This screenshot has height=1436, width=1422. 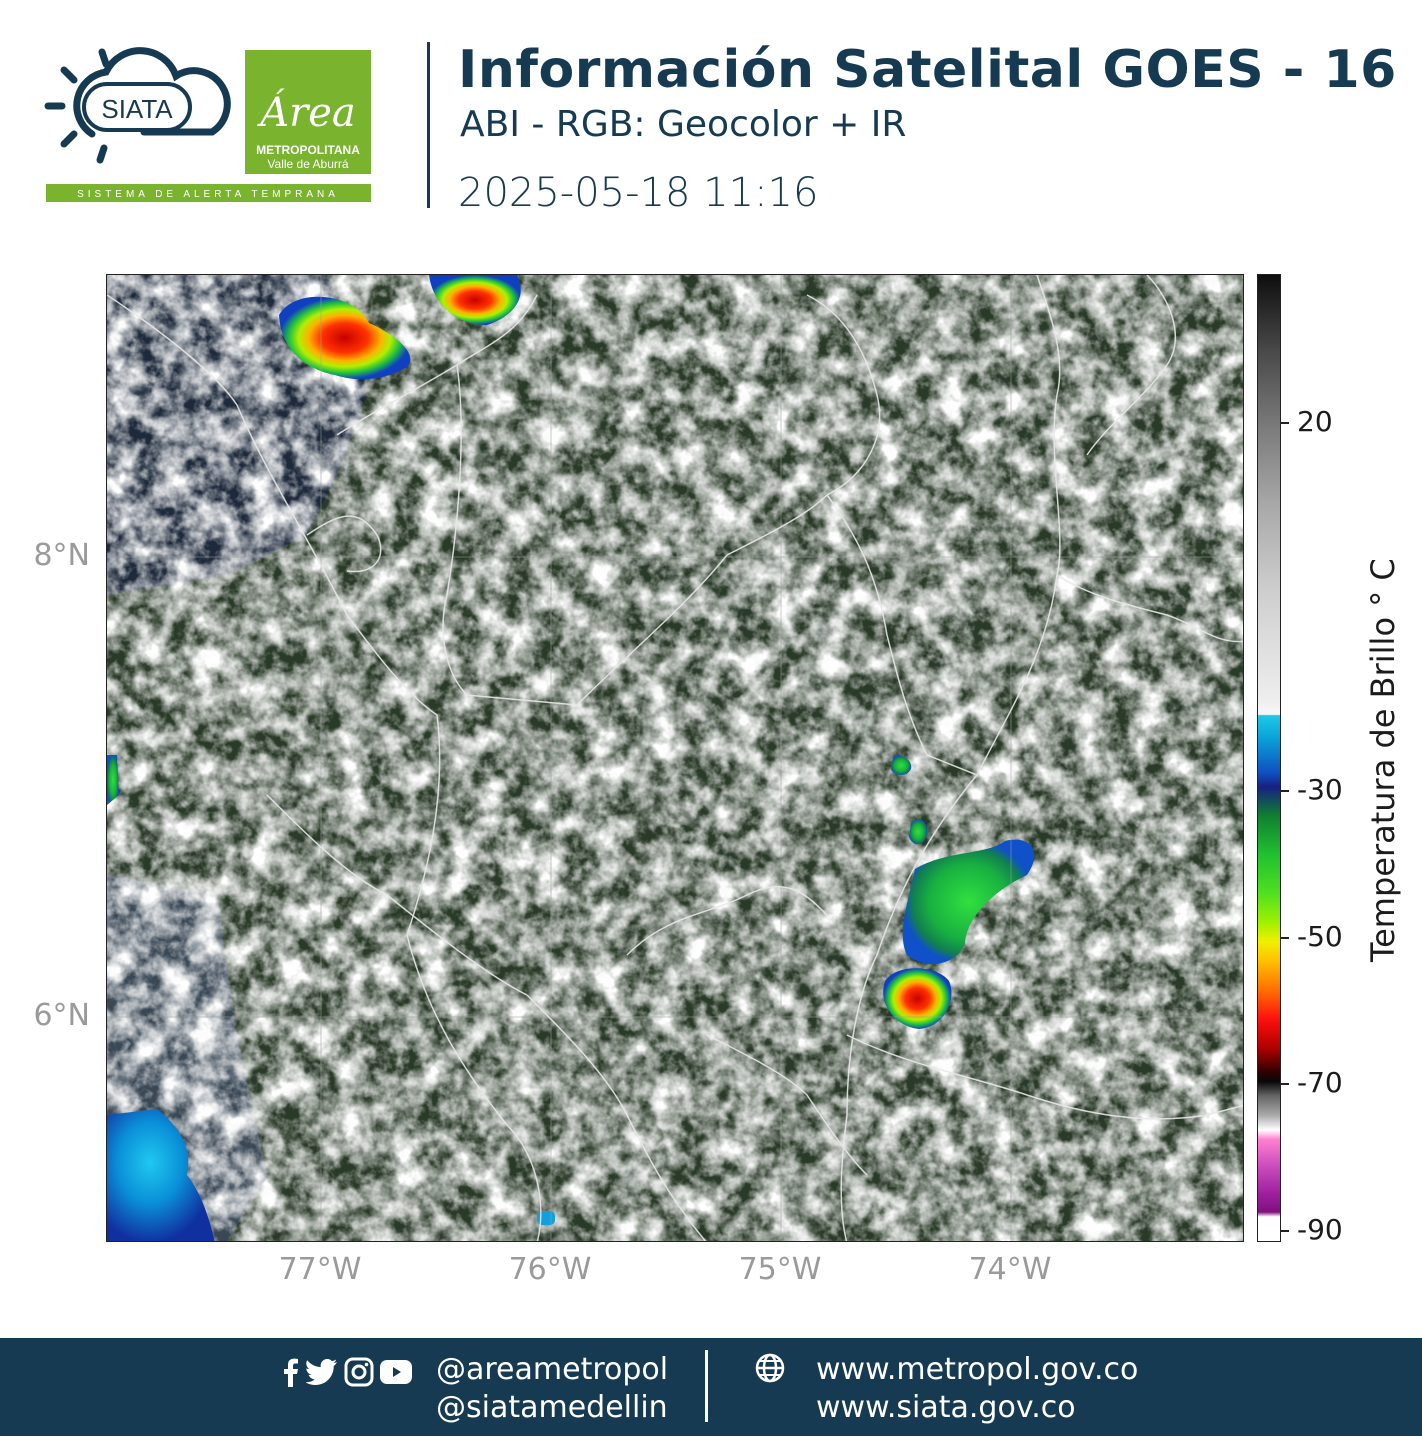 What do you see at coordinates (1320, 936) in the screenshot?
I see `colorbar-tick-label: -50` at bounding box center [1320, 936].